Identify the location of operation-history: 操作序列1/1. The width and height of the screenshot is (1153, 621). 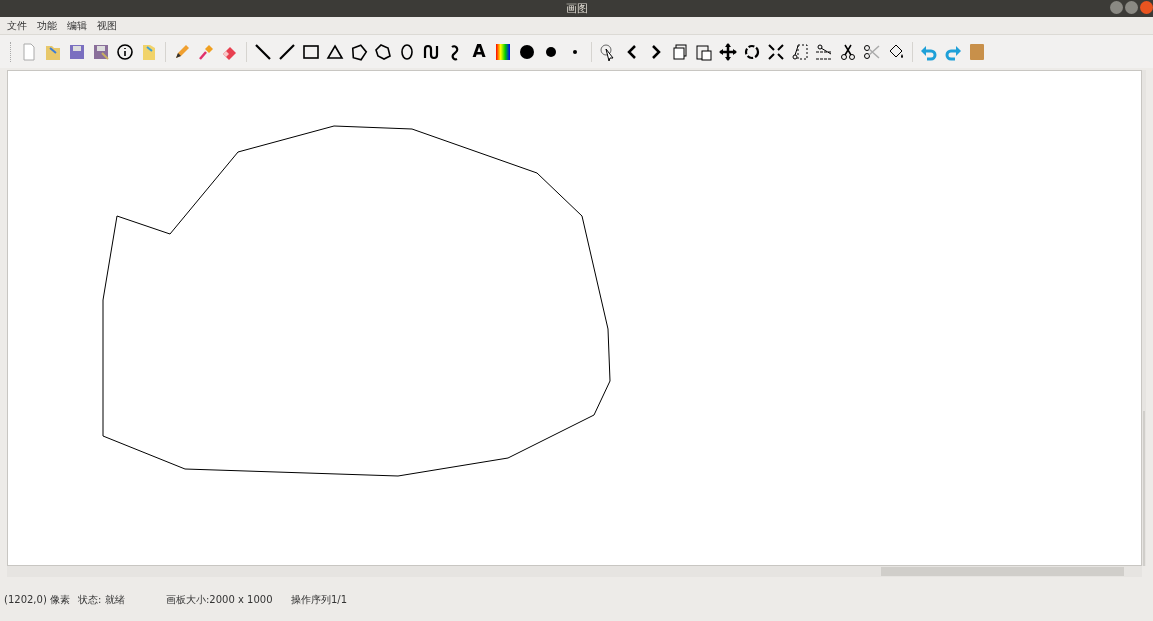
(319, 599).